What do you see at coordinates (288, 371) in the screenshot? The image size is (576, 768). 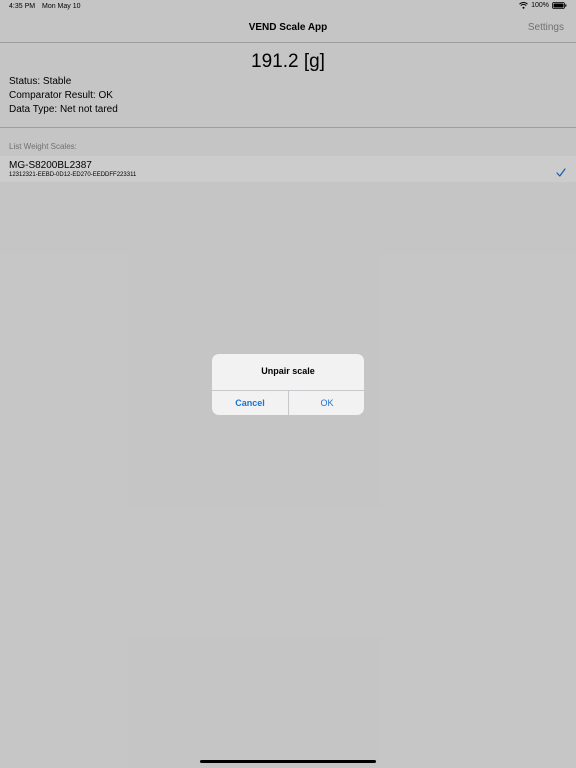 I see `alert-title: Unpair scale` at bounding box center [288, 371].